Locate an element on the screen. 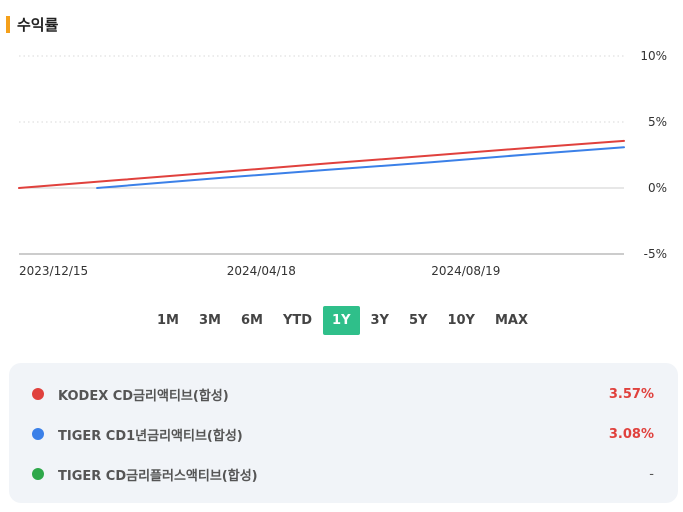 Image resolution: width=683 pixels, height=512 pixels. legend-return-value: 3.08% is located at coordinates (631, 434).